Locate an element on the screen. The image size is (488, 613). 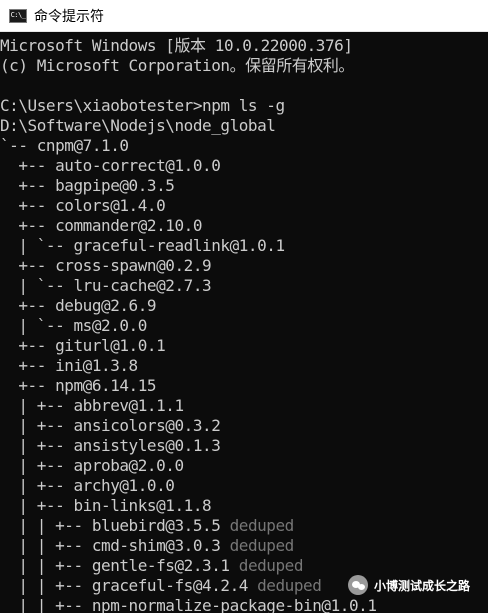
console-line: C:\Users\xiaobotester>npm ls -g is located at coordinates (142, 106).